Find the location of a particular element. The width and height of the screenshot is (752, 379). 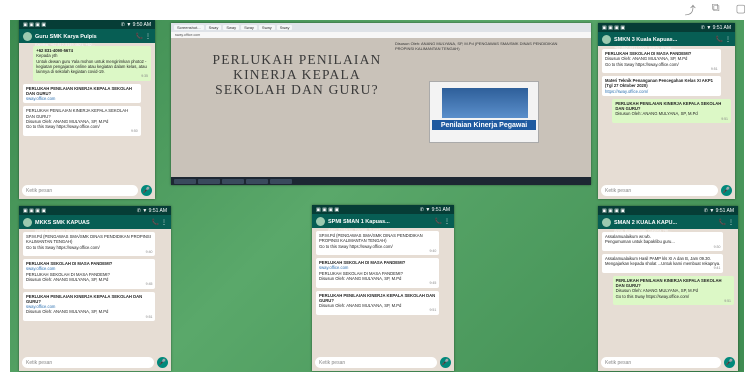

browser-tabs: Screenshot... Sway Sway Sway Sway Sway is located at coordinates (381, 27).